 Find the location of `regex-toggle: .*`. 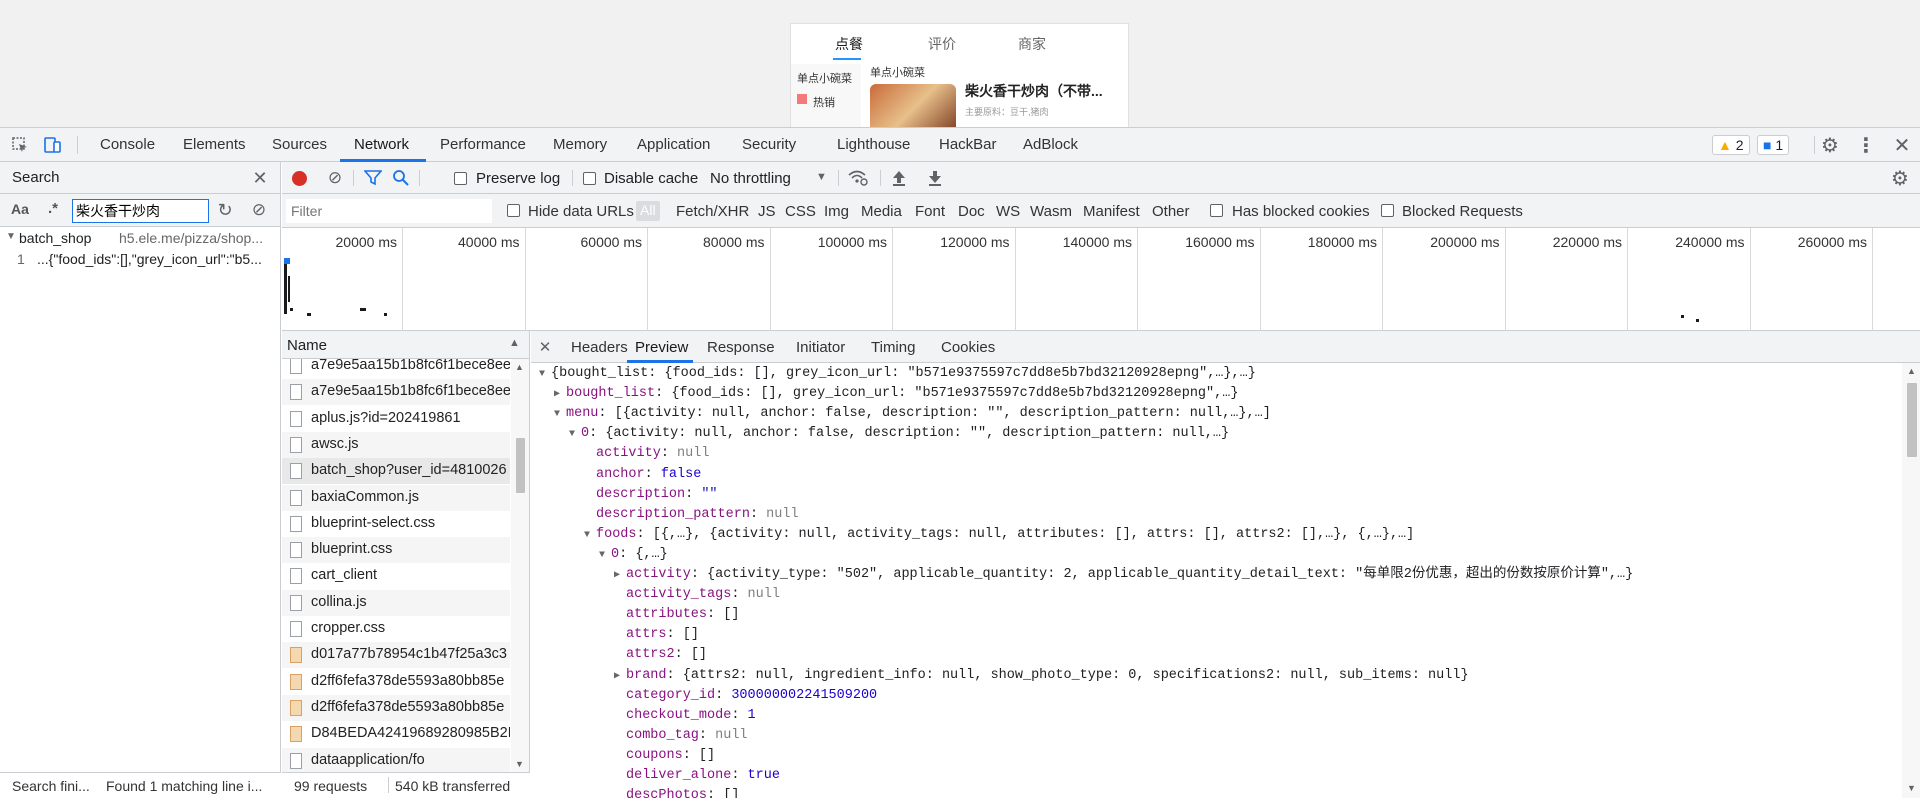

regex-toggle: .* is located at coordinates (53, 208).